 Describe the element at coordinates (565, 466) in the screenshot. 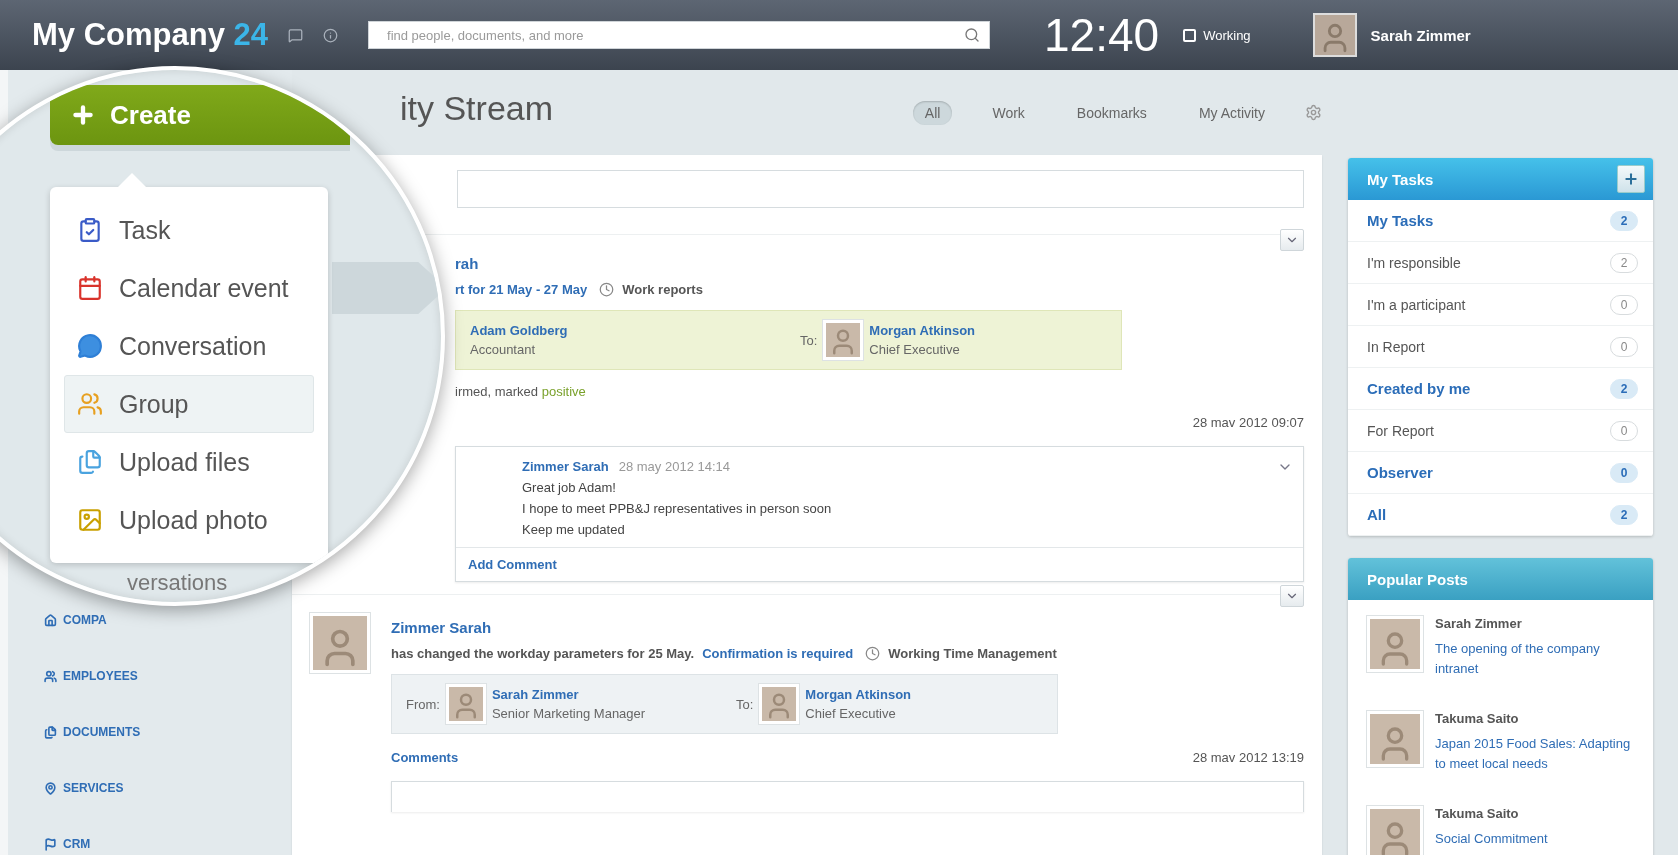

I see `comment-author: Zimmer Sarah` at that location.